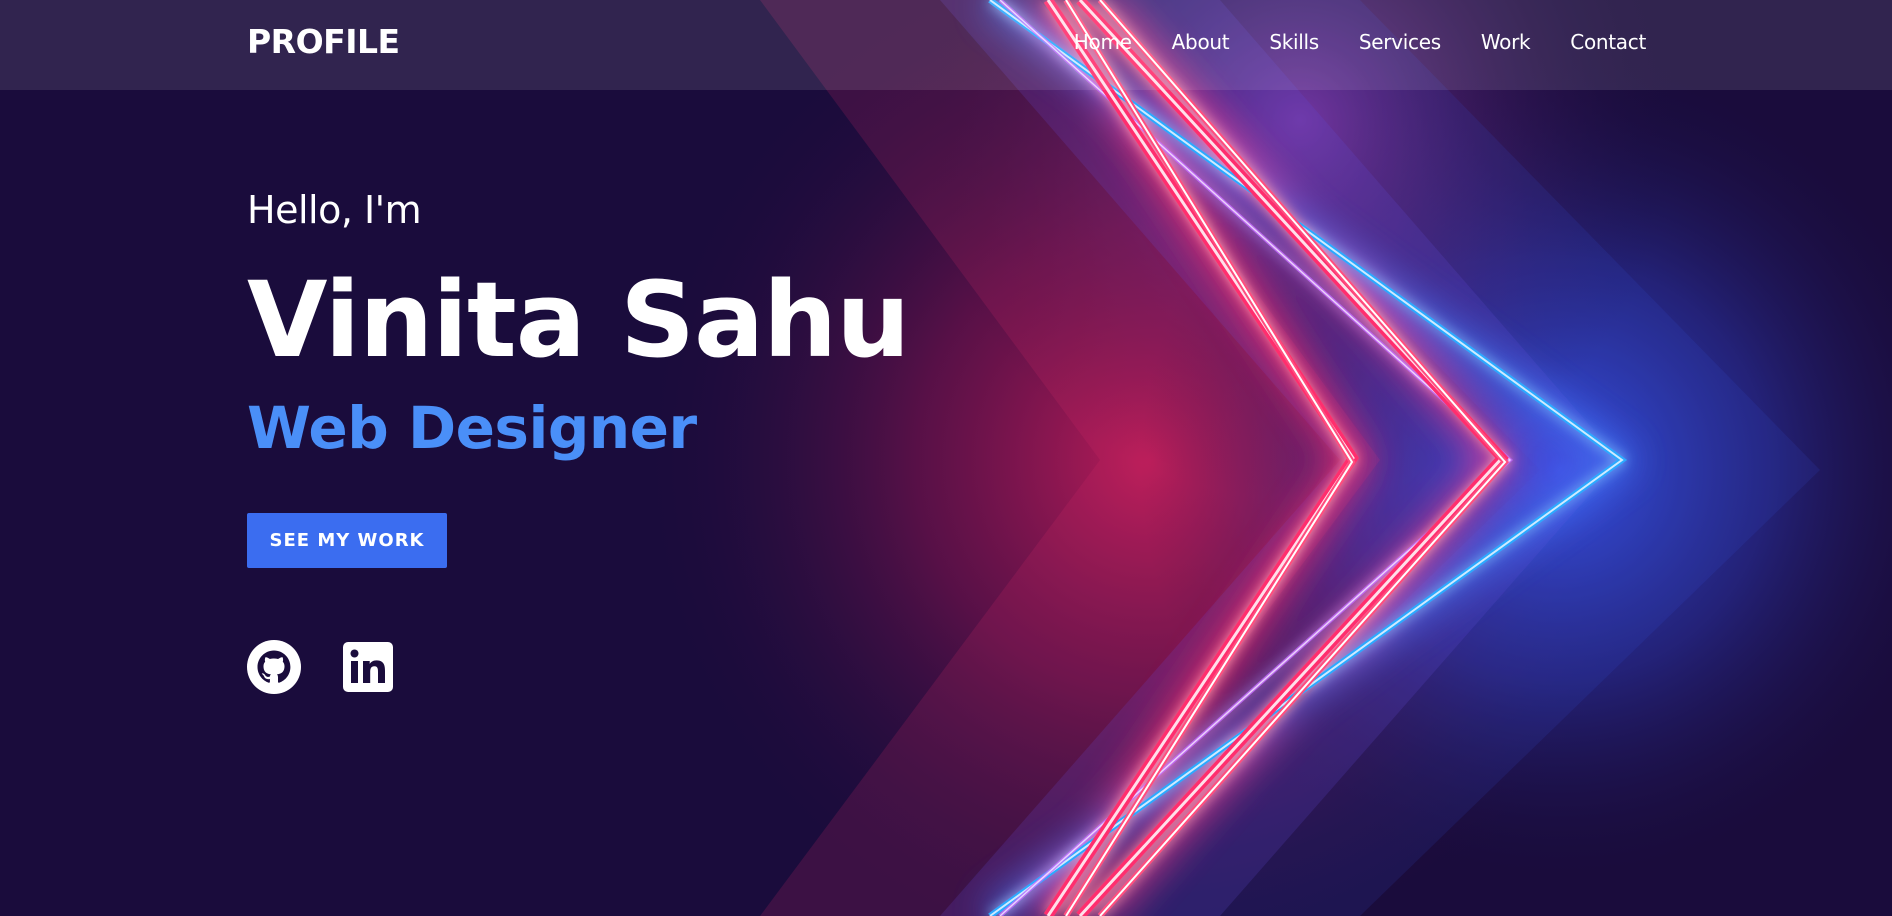  What do you see at coordinates (274, 667) in the screenshot?
I see `github-icon` at bounding box center [274, 667].